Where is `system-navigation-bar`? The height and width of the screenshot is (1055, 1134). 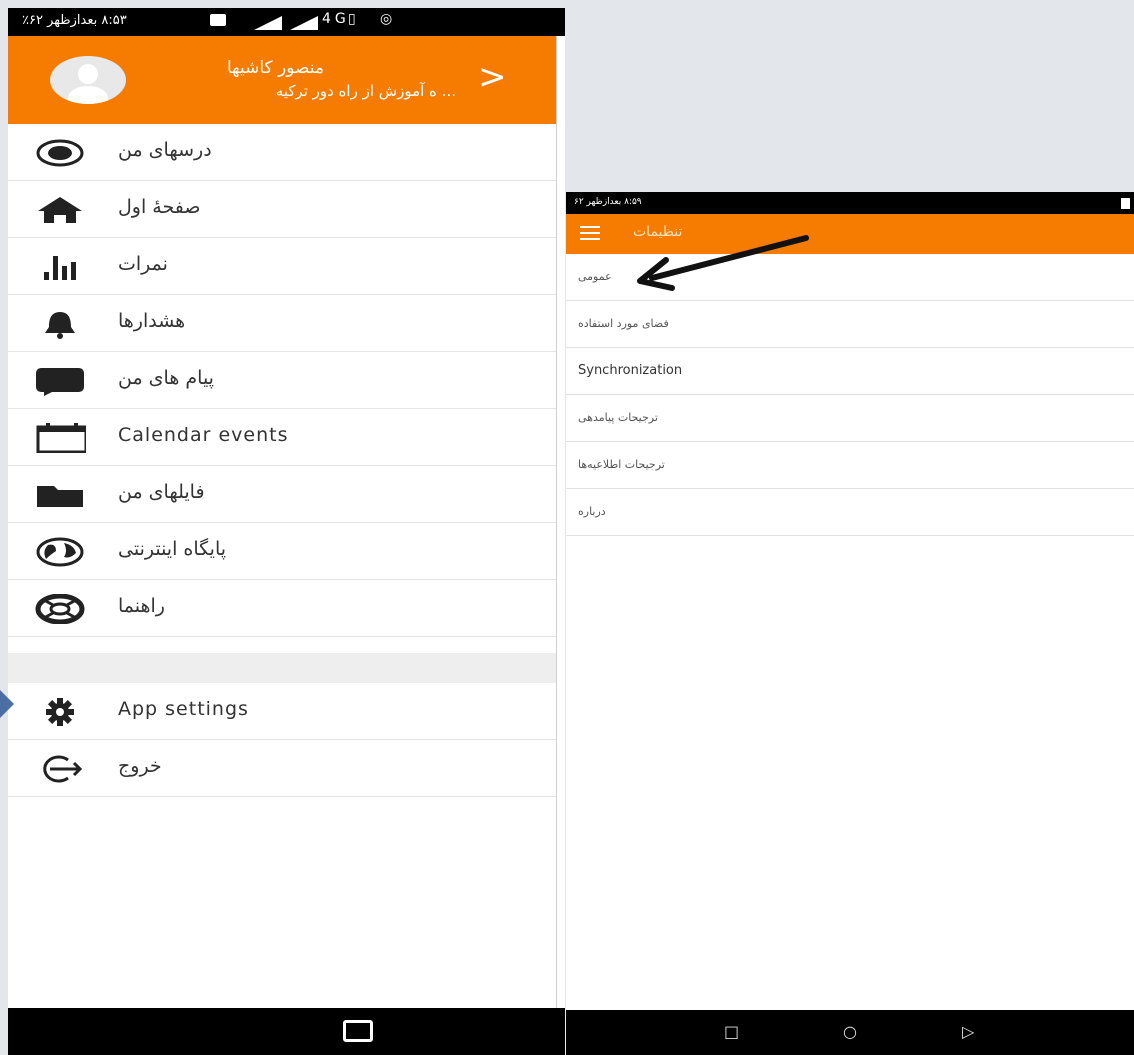 system-navigation-bar is located at coordinates (286, 1031).